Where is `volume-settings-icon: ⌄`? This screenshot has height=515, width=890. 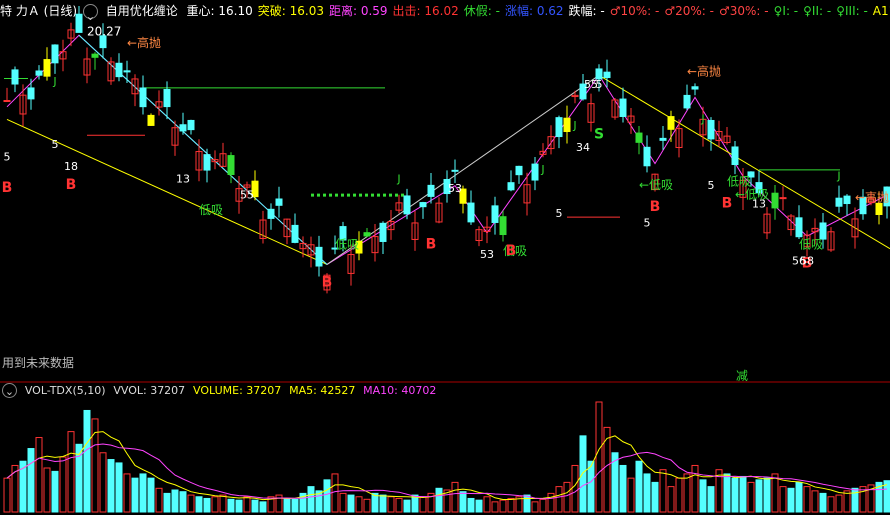 volume-settings-icon: ⌄ is located at coordinates (9, 390).